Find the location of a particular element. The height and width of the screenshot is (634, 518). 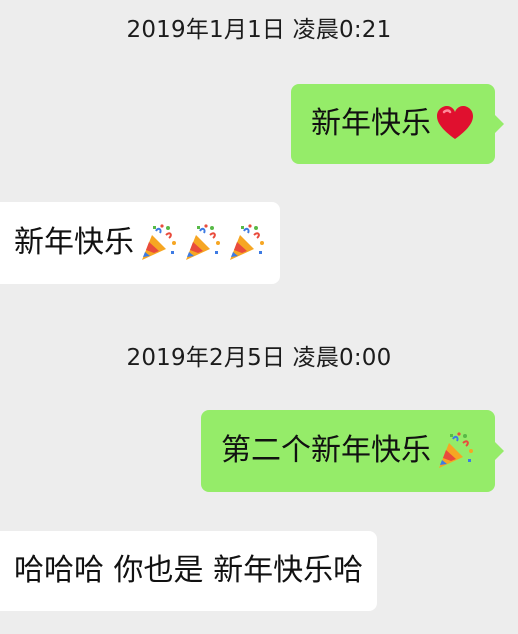

message-timestamp: 2019年1月1日 凌晨0:21 is located at coordinates (259, 30).